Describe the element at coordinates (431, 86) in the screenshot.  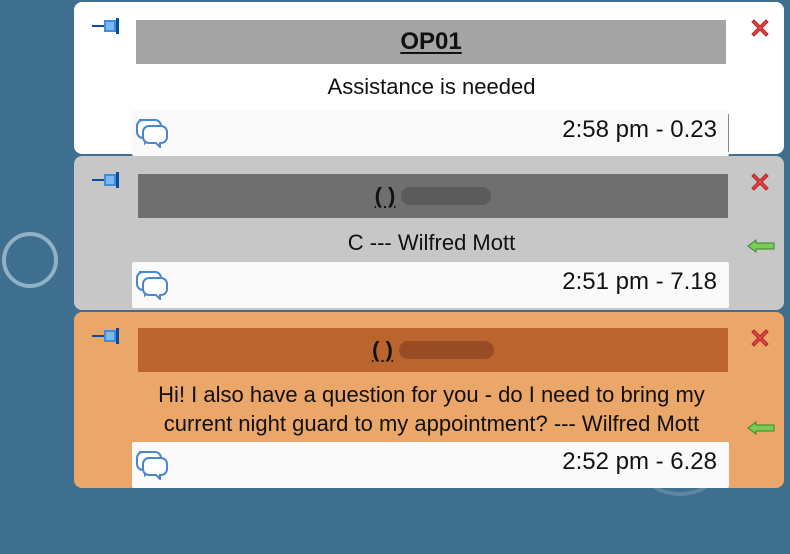
I see `notification-message: Assistance is needed` at that location.